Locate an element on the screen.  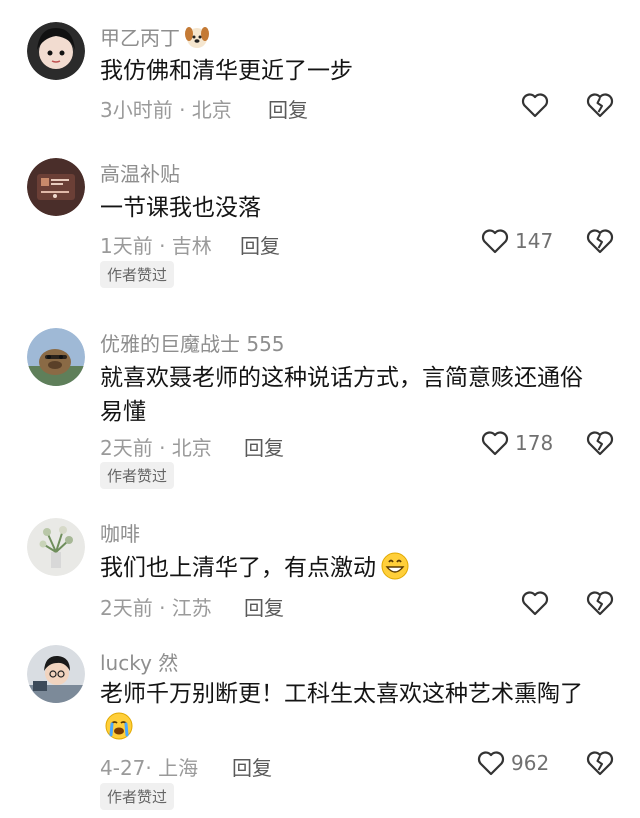
comment-text: 一节课我也没落 is located at coordinates (180, 208).